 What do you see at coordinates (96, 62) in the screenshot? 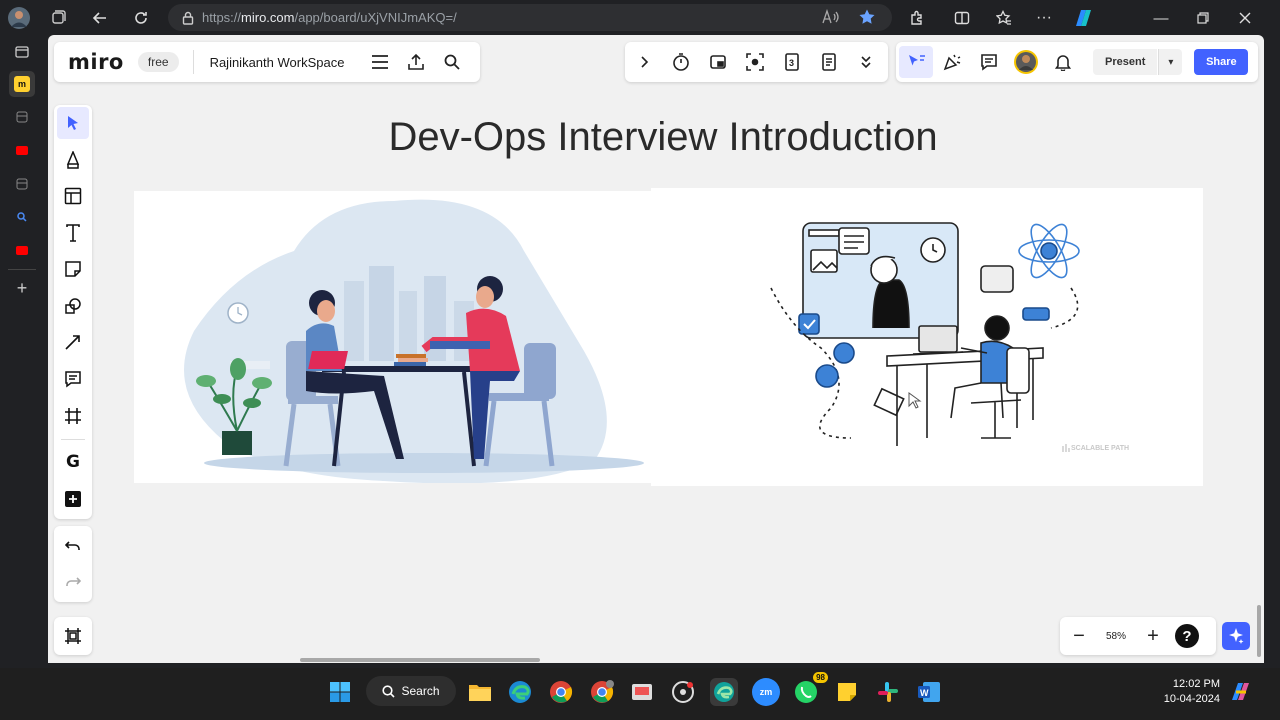
I see `miro-logo: miro` at bounding box center [96, 62].